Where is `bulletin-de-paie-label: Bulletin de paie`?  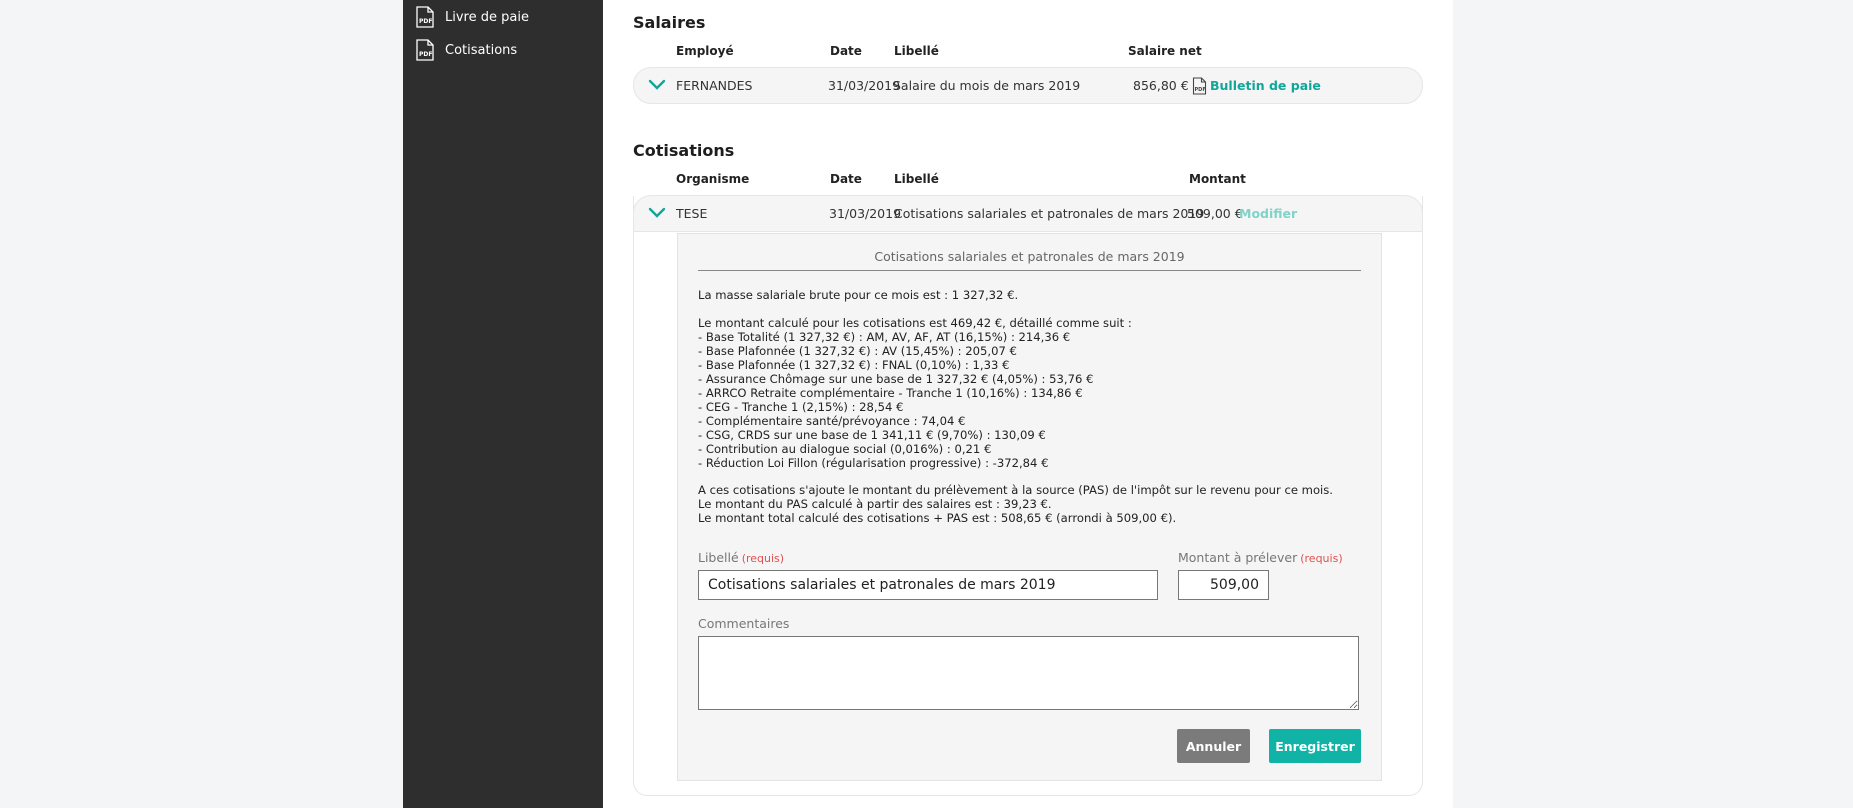
bulletin-de-paie-label: Bulletin de paie is located at coordinates (1265, 85).